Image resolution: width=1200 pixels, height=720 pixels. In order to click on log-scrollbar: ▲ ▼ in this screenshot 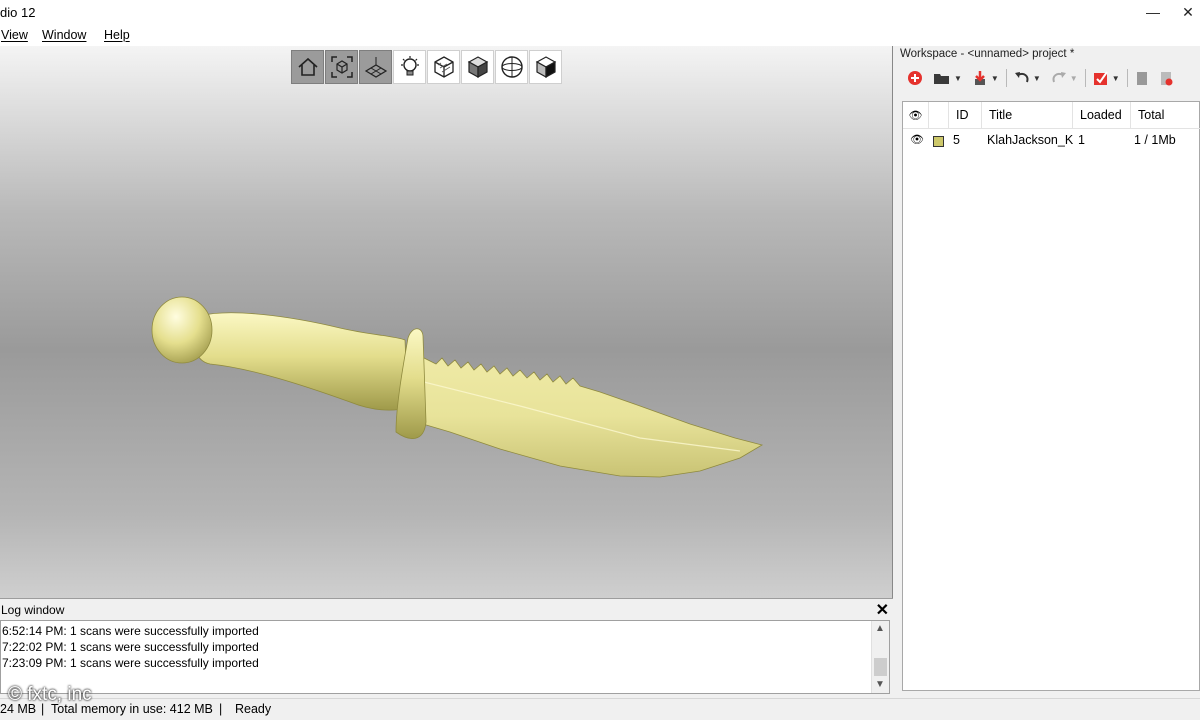, I will do `click(880, 657)`.